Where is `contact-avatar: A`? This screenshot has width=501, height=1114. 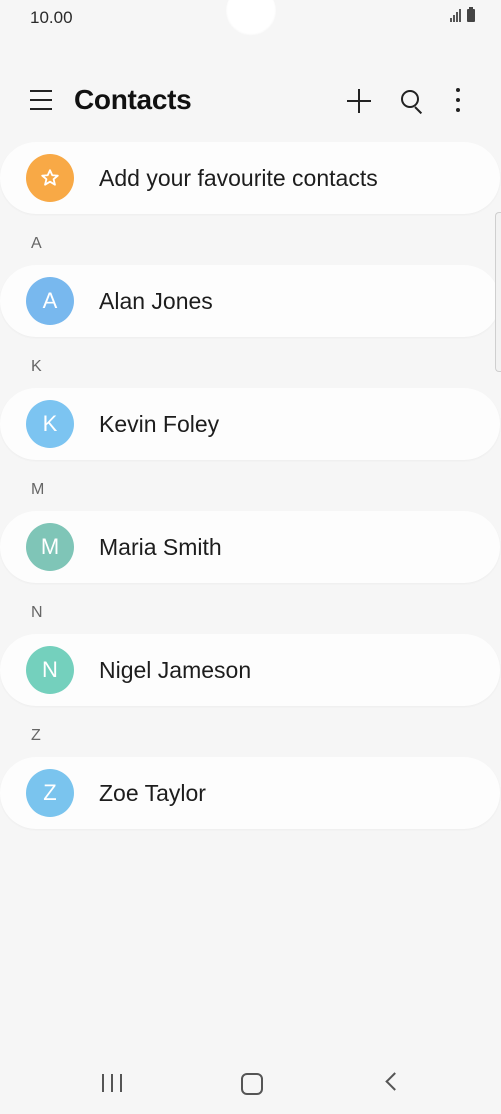
contact-avatar: A is located at coordinates (50, 301).